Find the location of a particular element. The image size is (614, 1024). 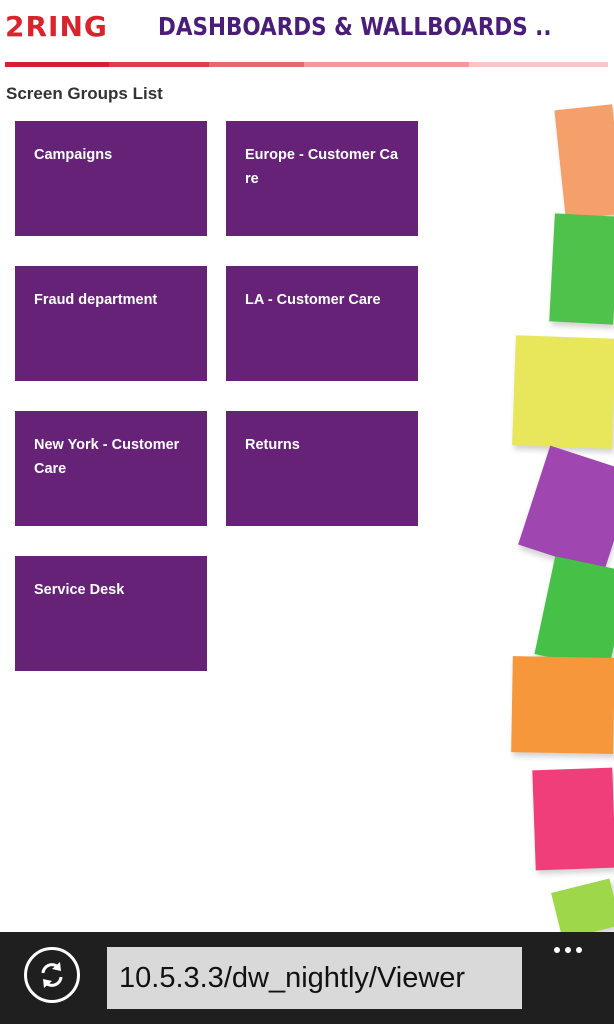

screen-group-tile-new-york-customer-care: New York - Customer Care is located at coordinates (111, 468).